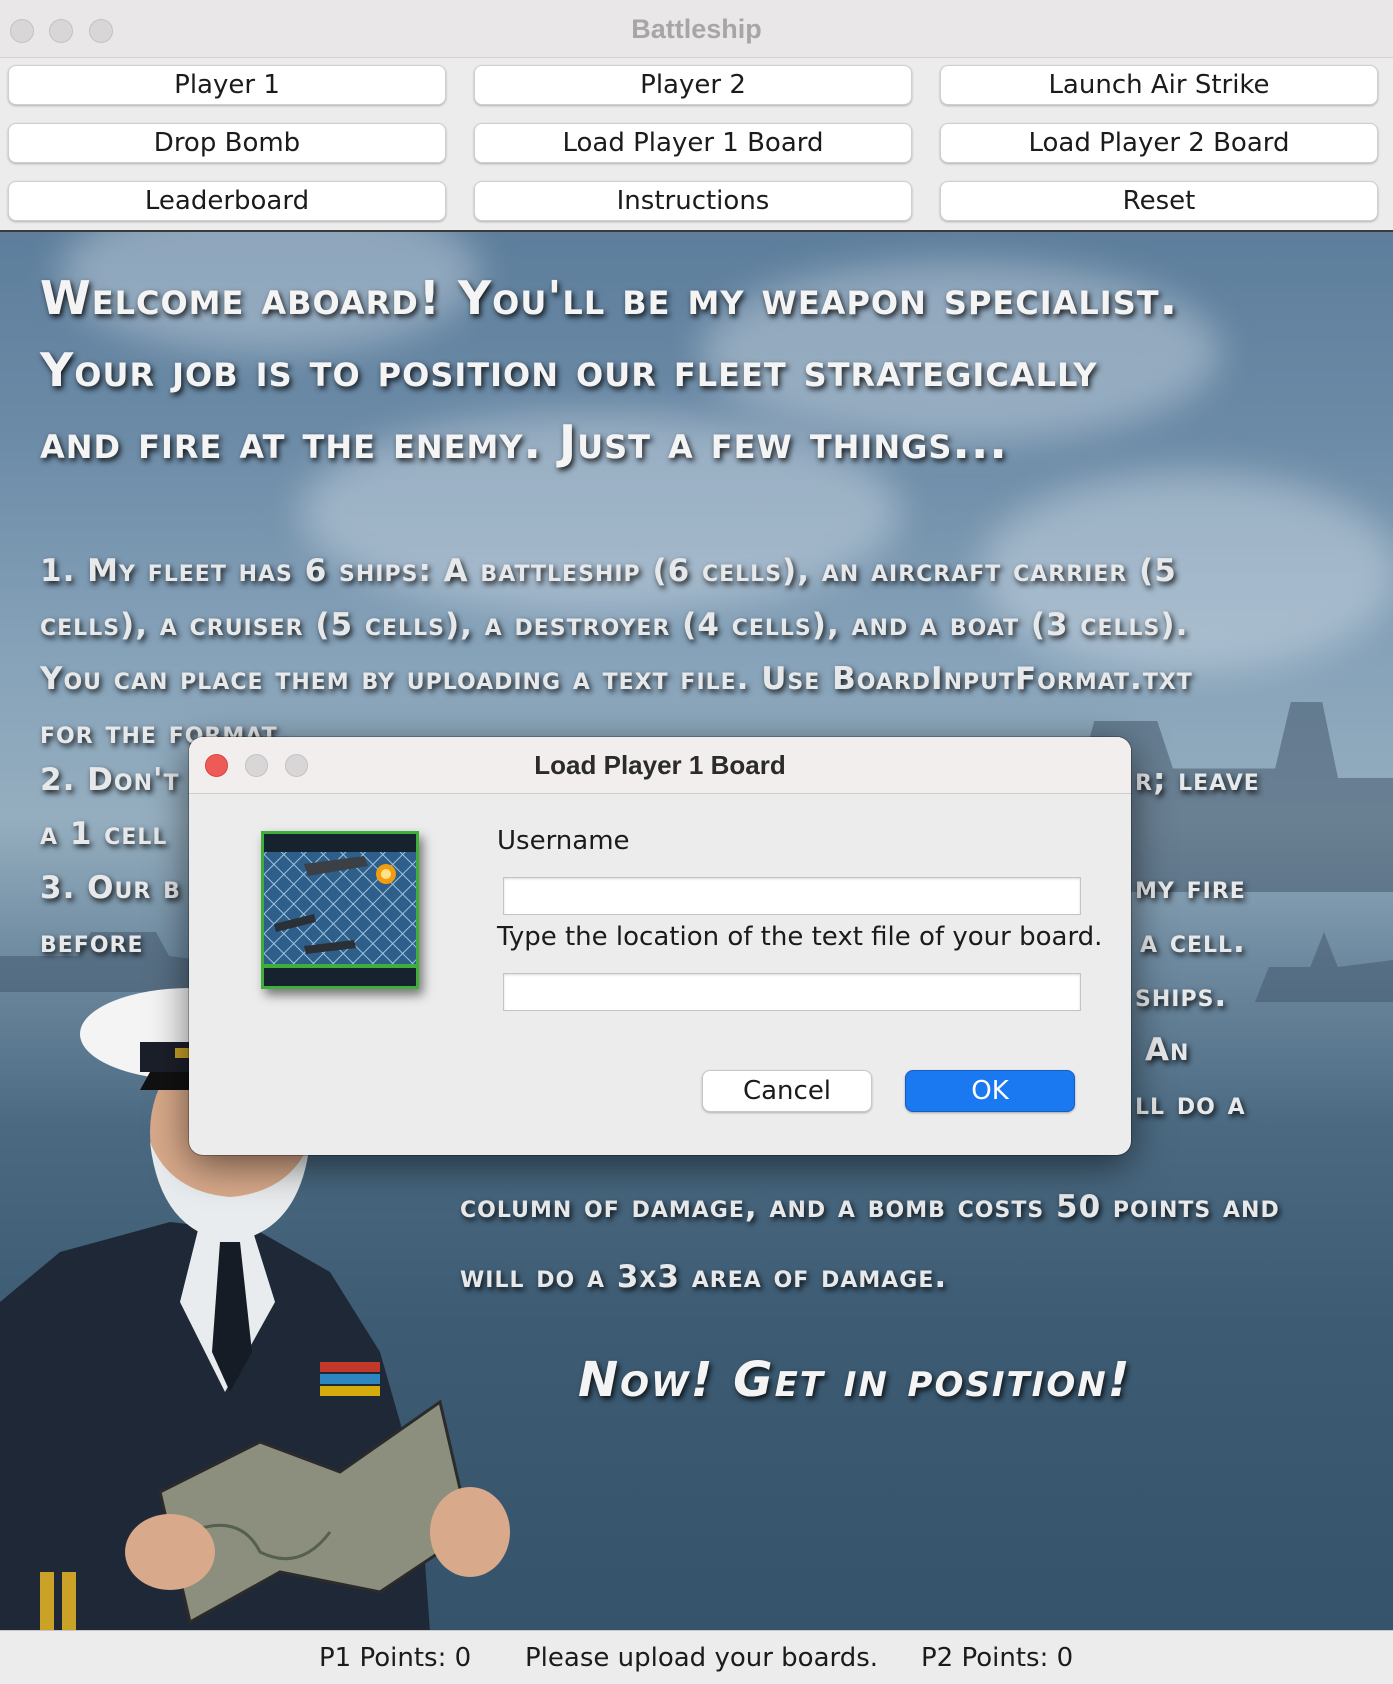 The image size is (1393, 1684). Describe the element at coordinates (104, 834) in the screenshot. I see `rule-2-line-2: a 1 cell` at that location.